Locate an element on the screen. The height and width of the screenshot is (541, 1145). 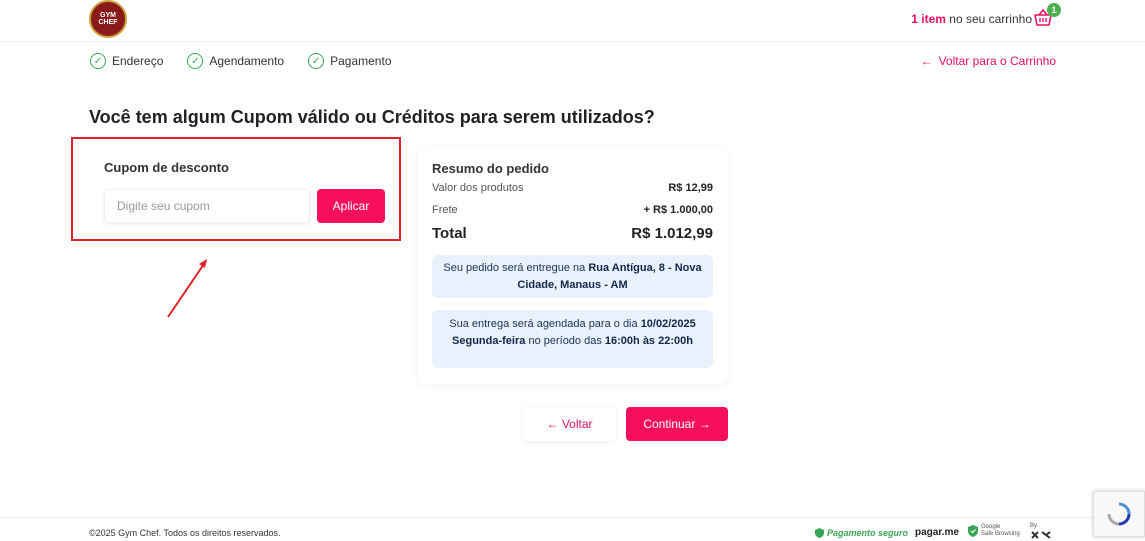
gym-chef-logo: GYM CHEF is located at coordinates (108, 19).